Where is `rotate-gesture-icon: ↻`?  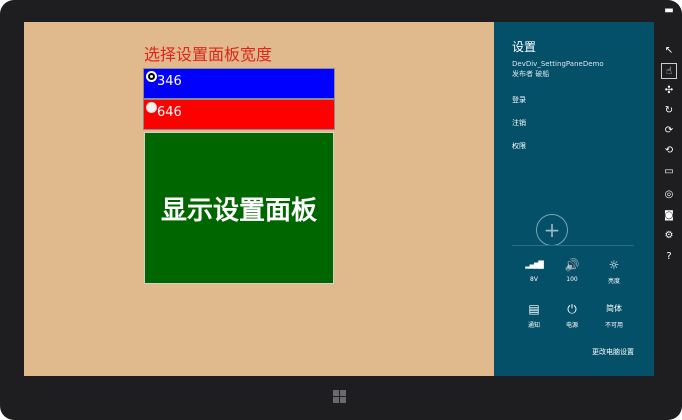 rotate-gesture-icon: ↻ is located at coordinates (669, 111).